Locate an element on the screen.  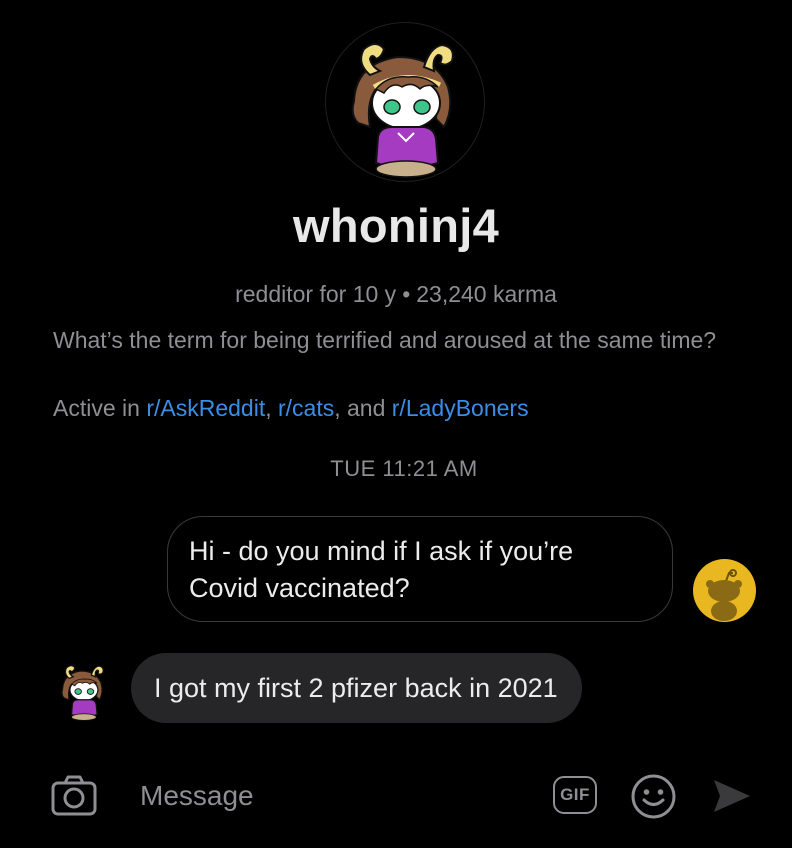
smiley-icon is located at coordinates (653, 796).